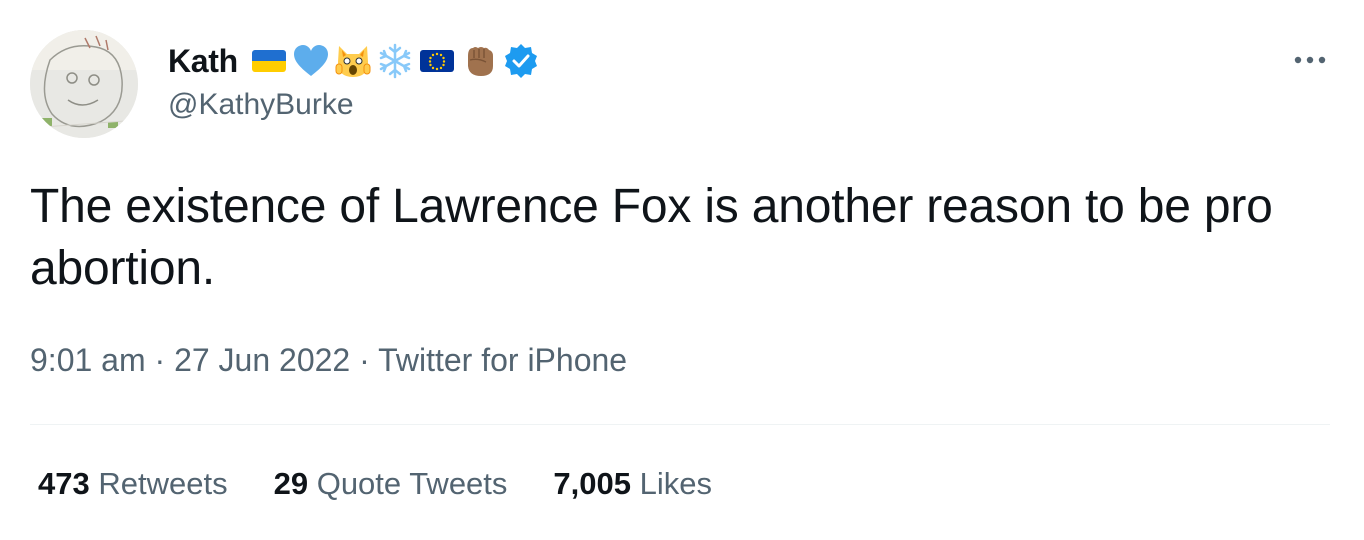 This screenshot has height=540, width=1364. I want to click on avatar-drawing-icon, so click(84, 84).